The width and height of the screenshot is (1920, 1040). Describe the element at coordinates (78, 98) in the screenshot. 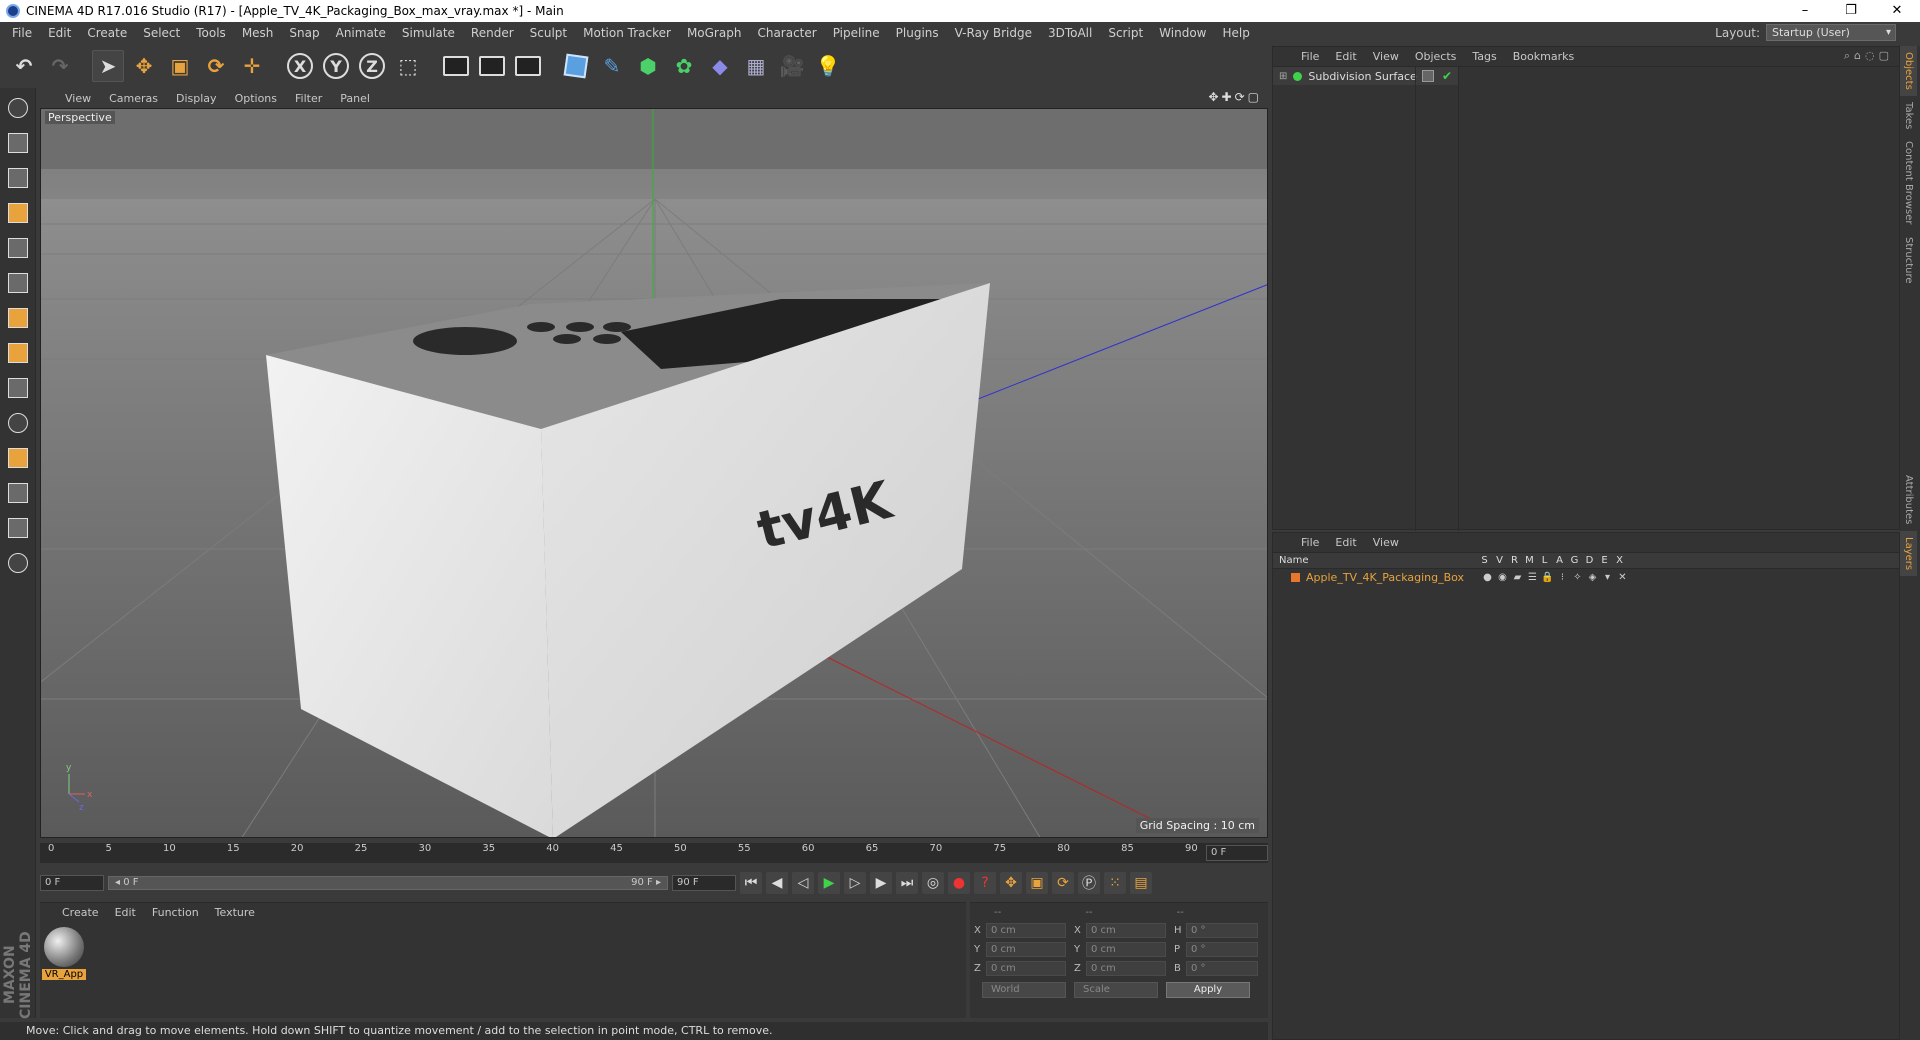

I see `viewport-menu-view: View` at that location.